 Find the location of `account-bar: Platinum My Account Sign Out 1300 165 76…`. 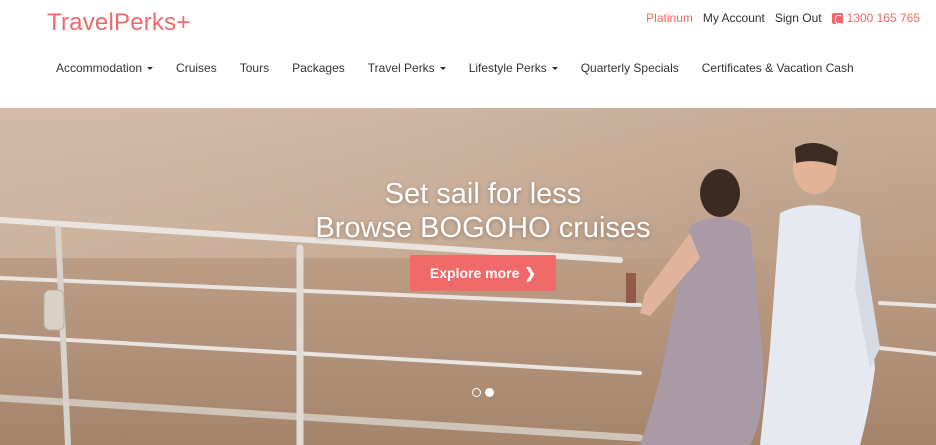

account-bar: Platinum My Account Sign Out 1300 165 76… is located at coordinates (783, 18).